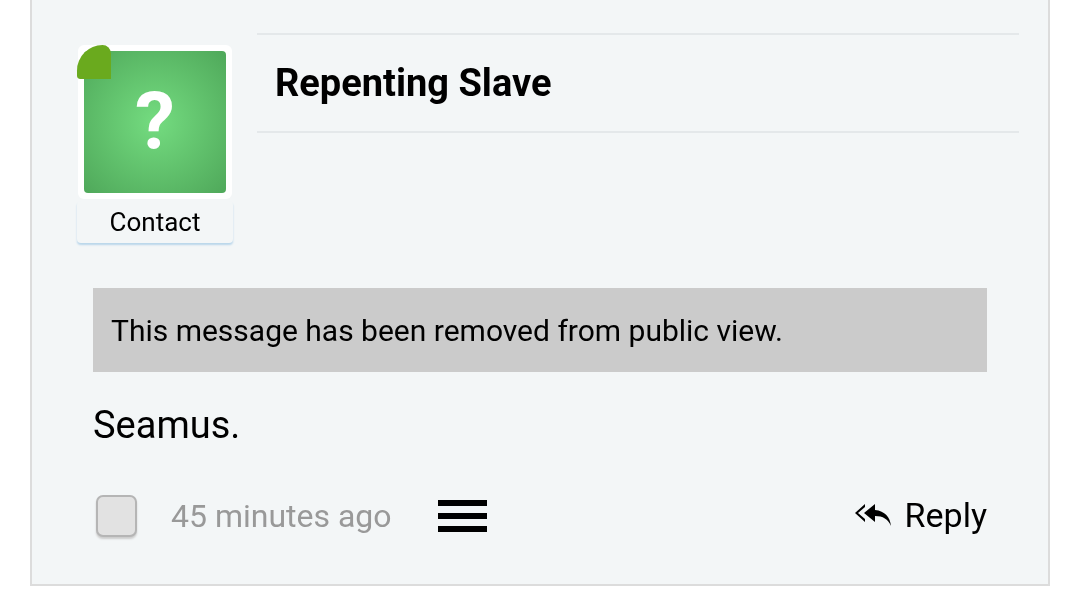 This screenshot has width=1080, height=593. Describe the element at coordinates (413, 83) in the screenshot. I see `author-name: Repenting Slave` at that location.